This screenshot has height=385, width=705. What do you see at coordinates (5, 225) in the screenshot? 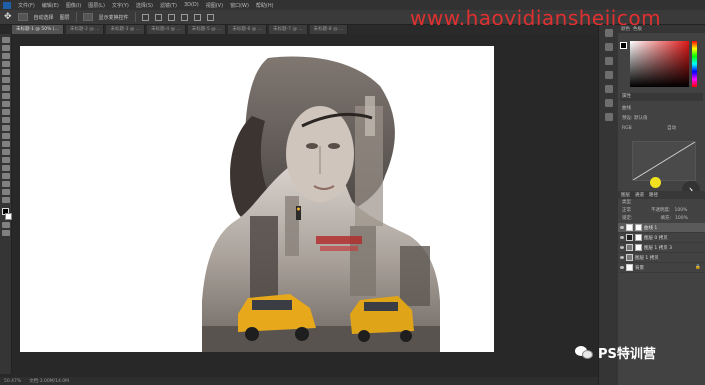
I see `quick-mask-icon` at bounding box center [5, 225].